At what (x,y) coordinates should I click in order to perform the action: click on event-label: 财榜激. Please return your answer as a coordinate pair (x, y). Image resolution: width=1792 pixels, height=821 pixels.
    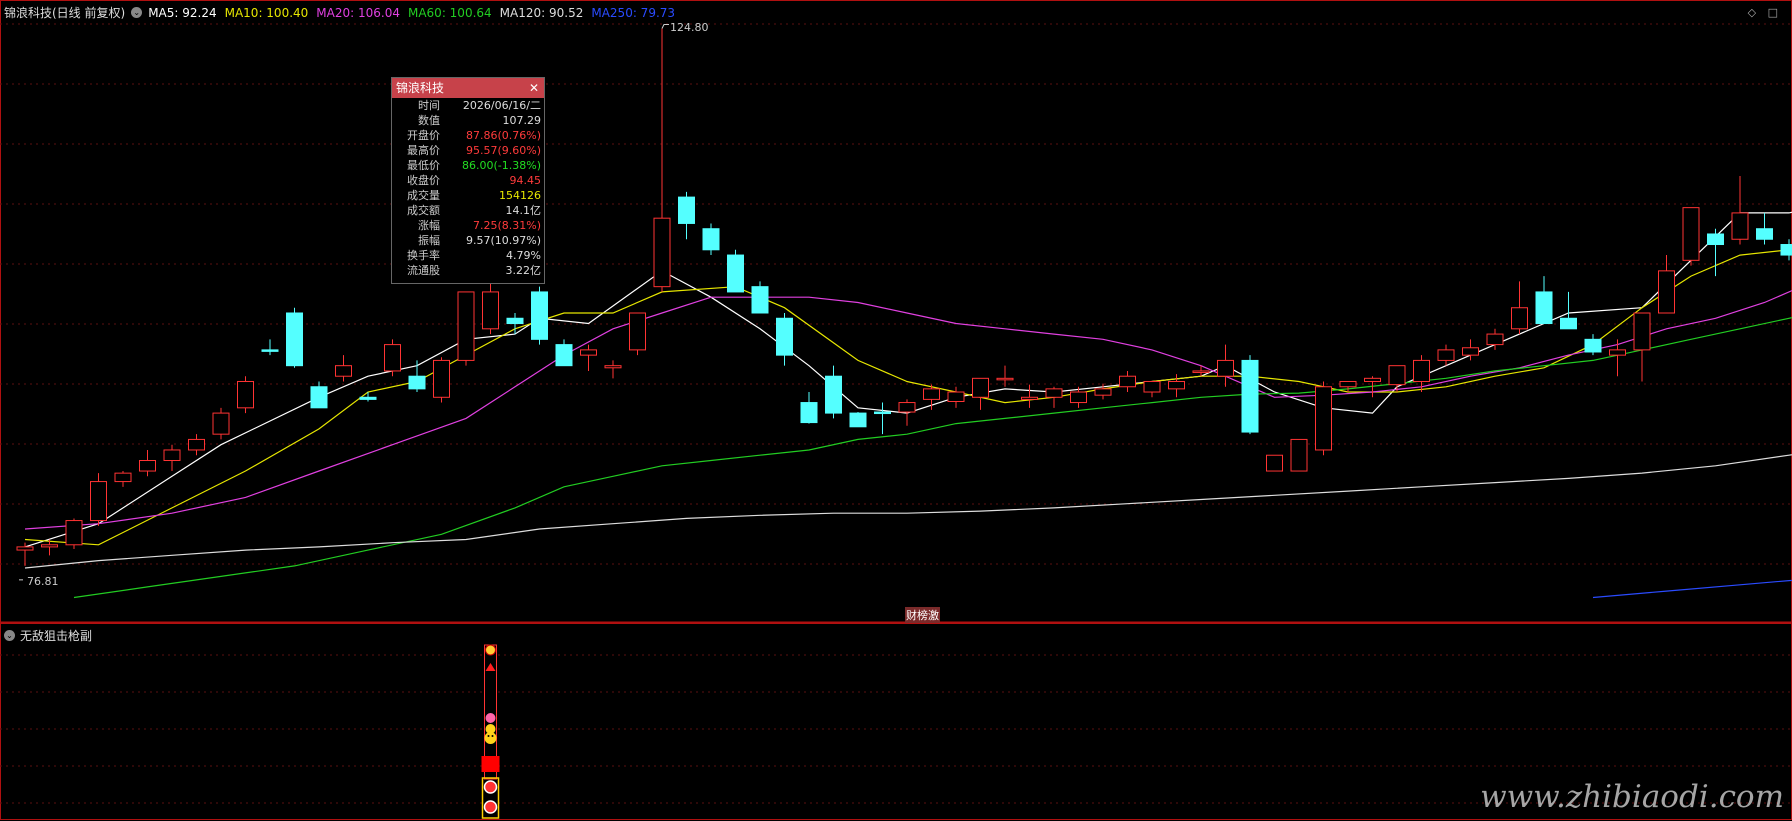
    Looking at the image, I should click on (922, 615).